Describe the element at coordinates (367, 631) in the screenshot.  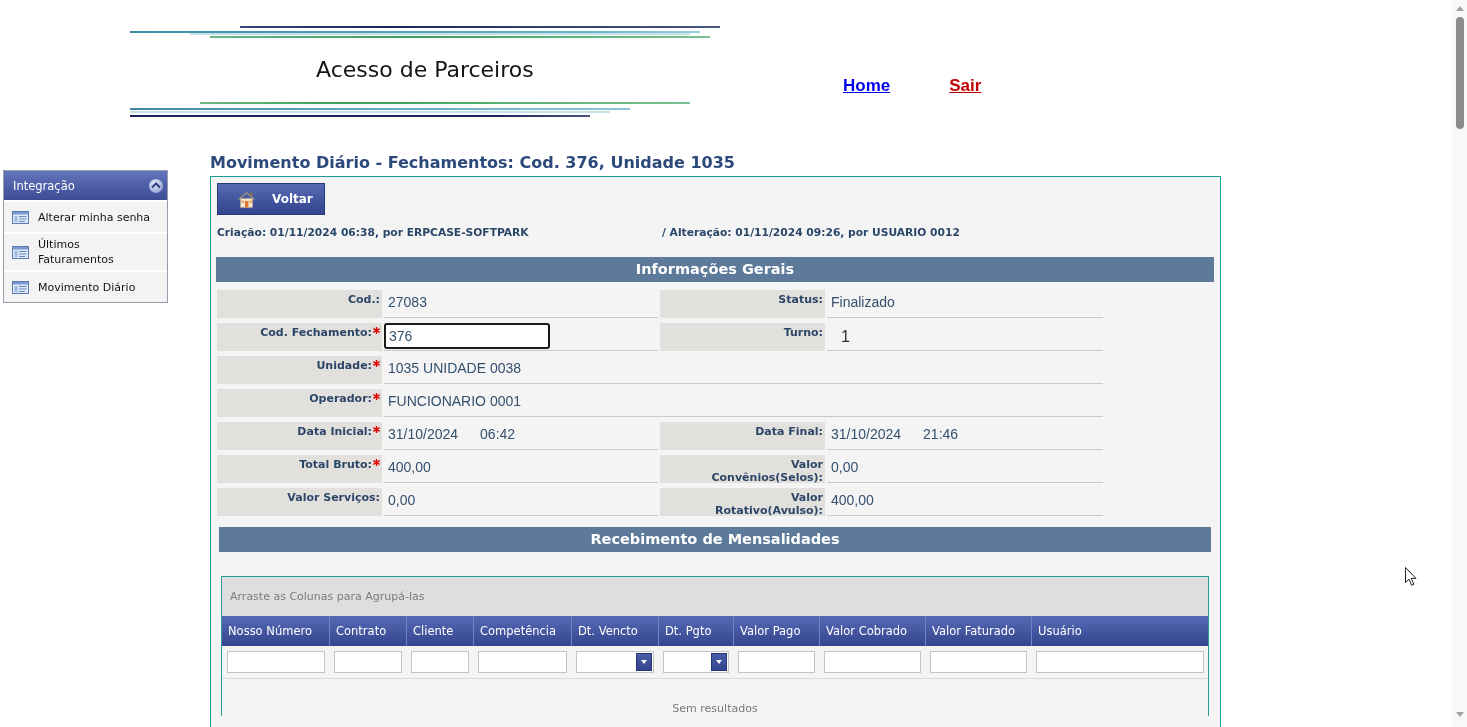
I see `column-header: Contrato` at that location.